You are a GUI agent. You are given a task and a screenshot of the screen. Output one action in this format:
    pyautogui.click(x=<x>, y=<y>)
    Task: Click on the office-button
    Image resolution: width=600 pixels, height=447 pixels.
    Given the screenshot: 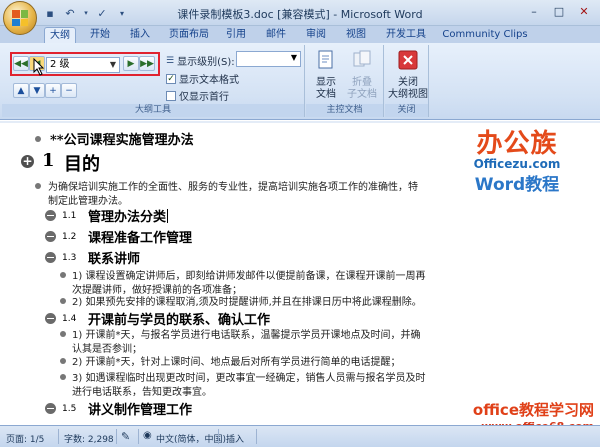 What is the action you would take?
    pyautogui.click(x=20, y=18)
    